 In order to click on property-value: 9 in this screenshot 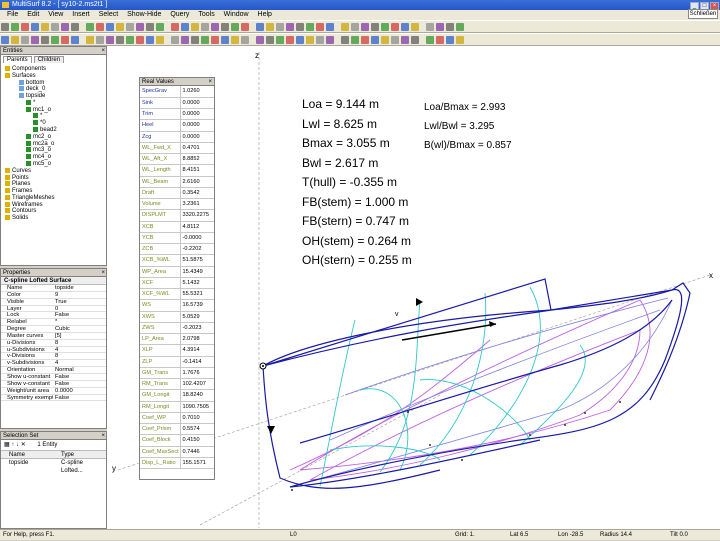, I will do `click(56, 295)`.